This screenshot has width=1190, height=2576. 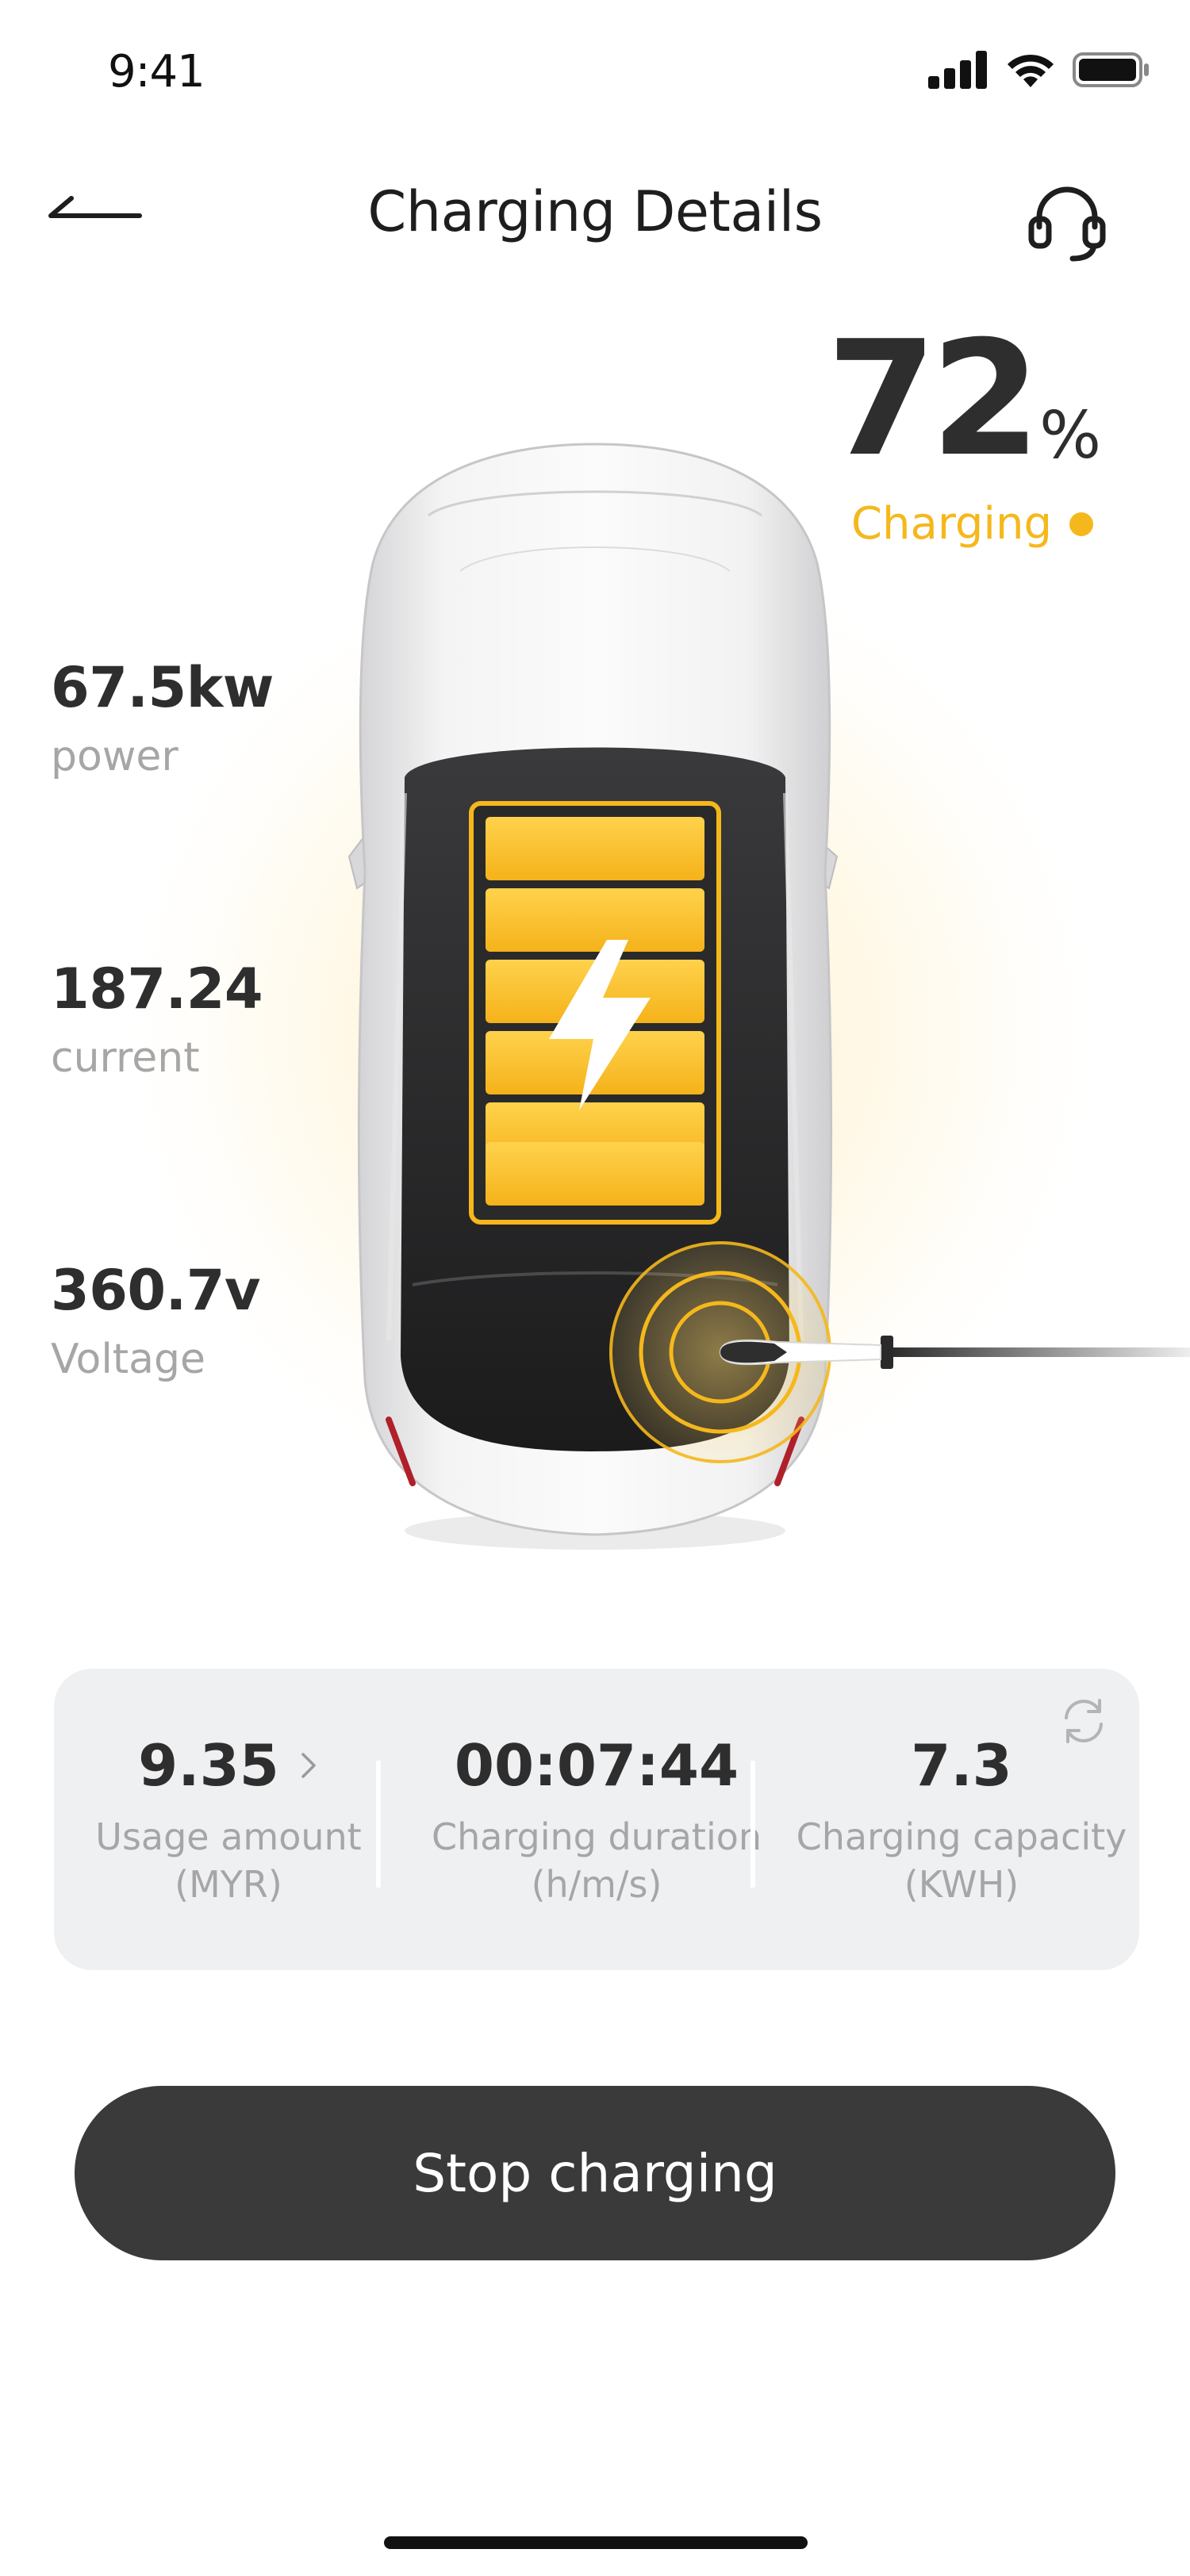 I want to click on battery-percentage: 72 %, so click(x=963, y=400).